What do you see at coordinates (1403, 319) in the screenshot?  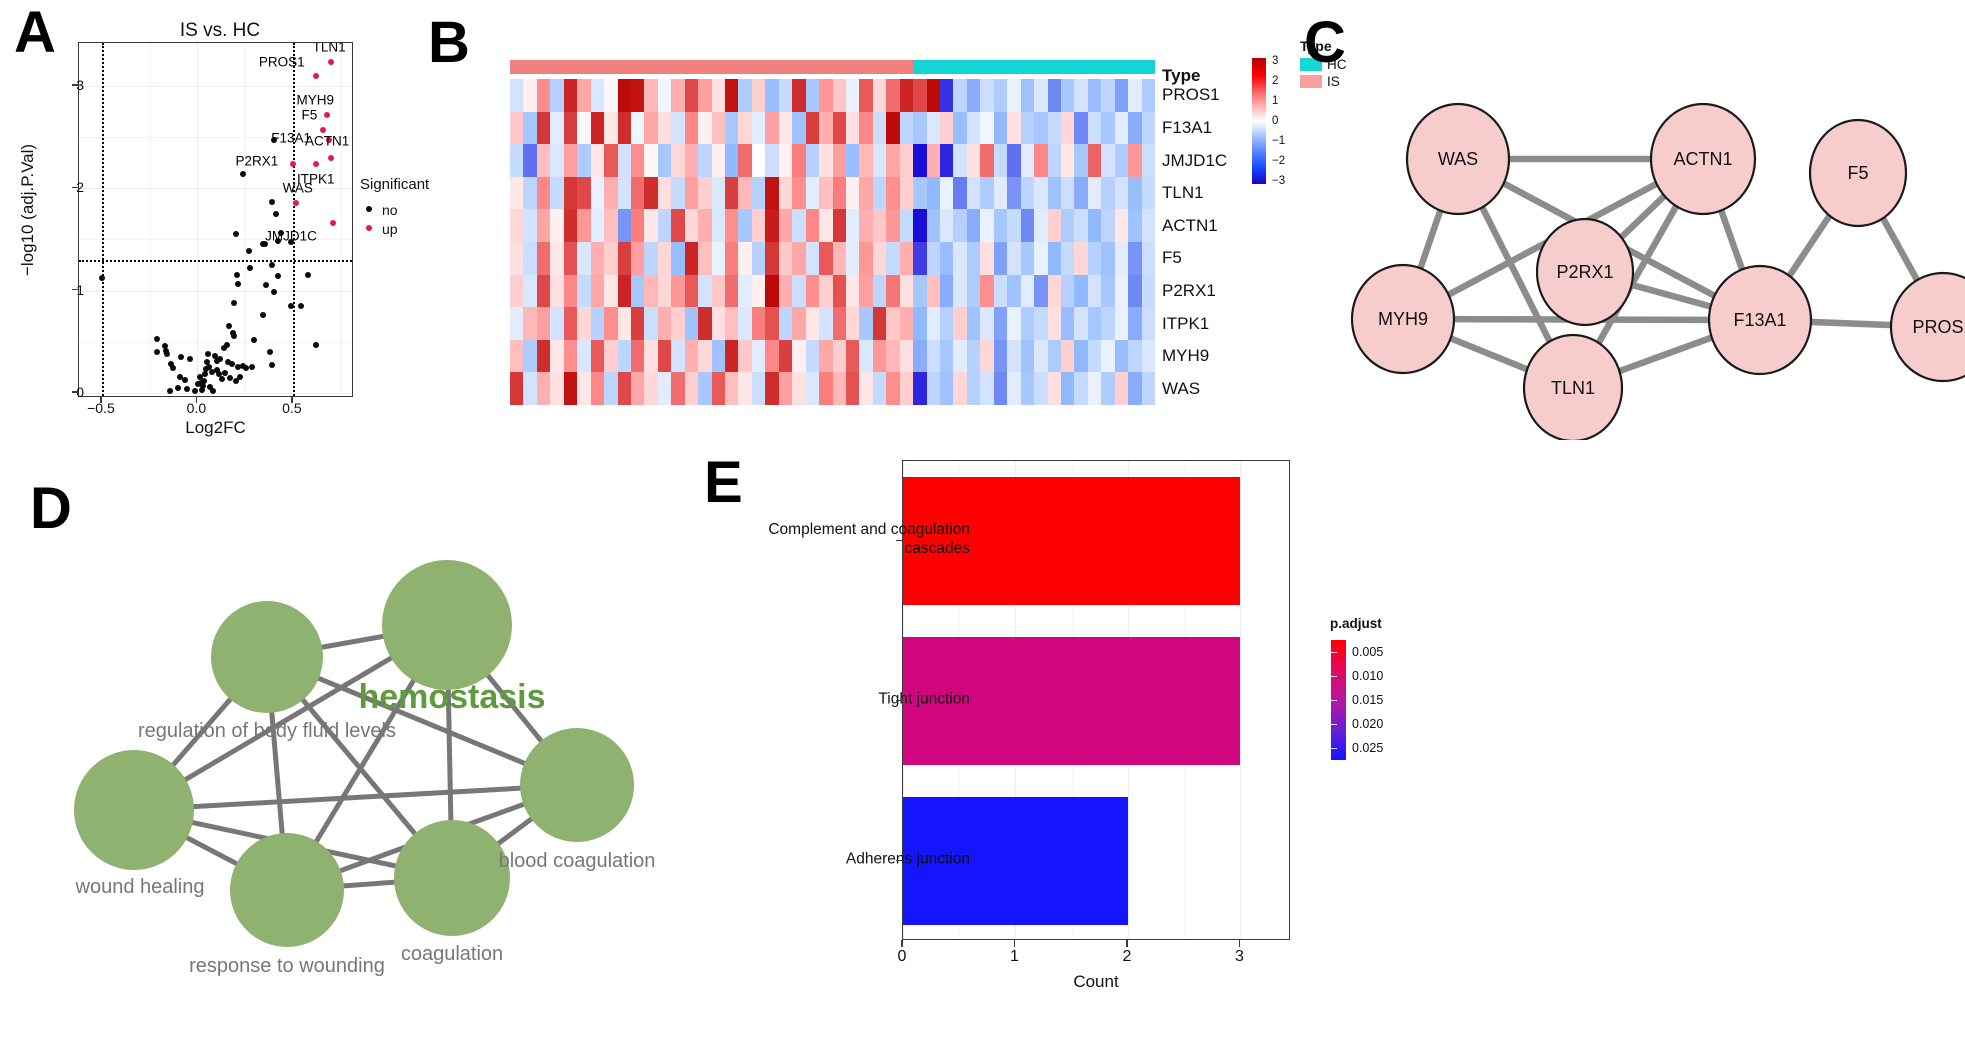 I see `ppi-node: MYH9` at bounding box center [1403, 319].